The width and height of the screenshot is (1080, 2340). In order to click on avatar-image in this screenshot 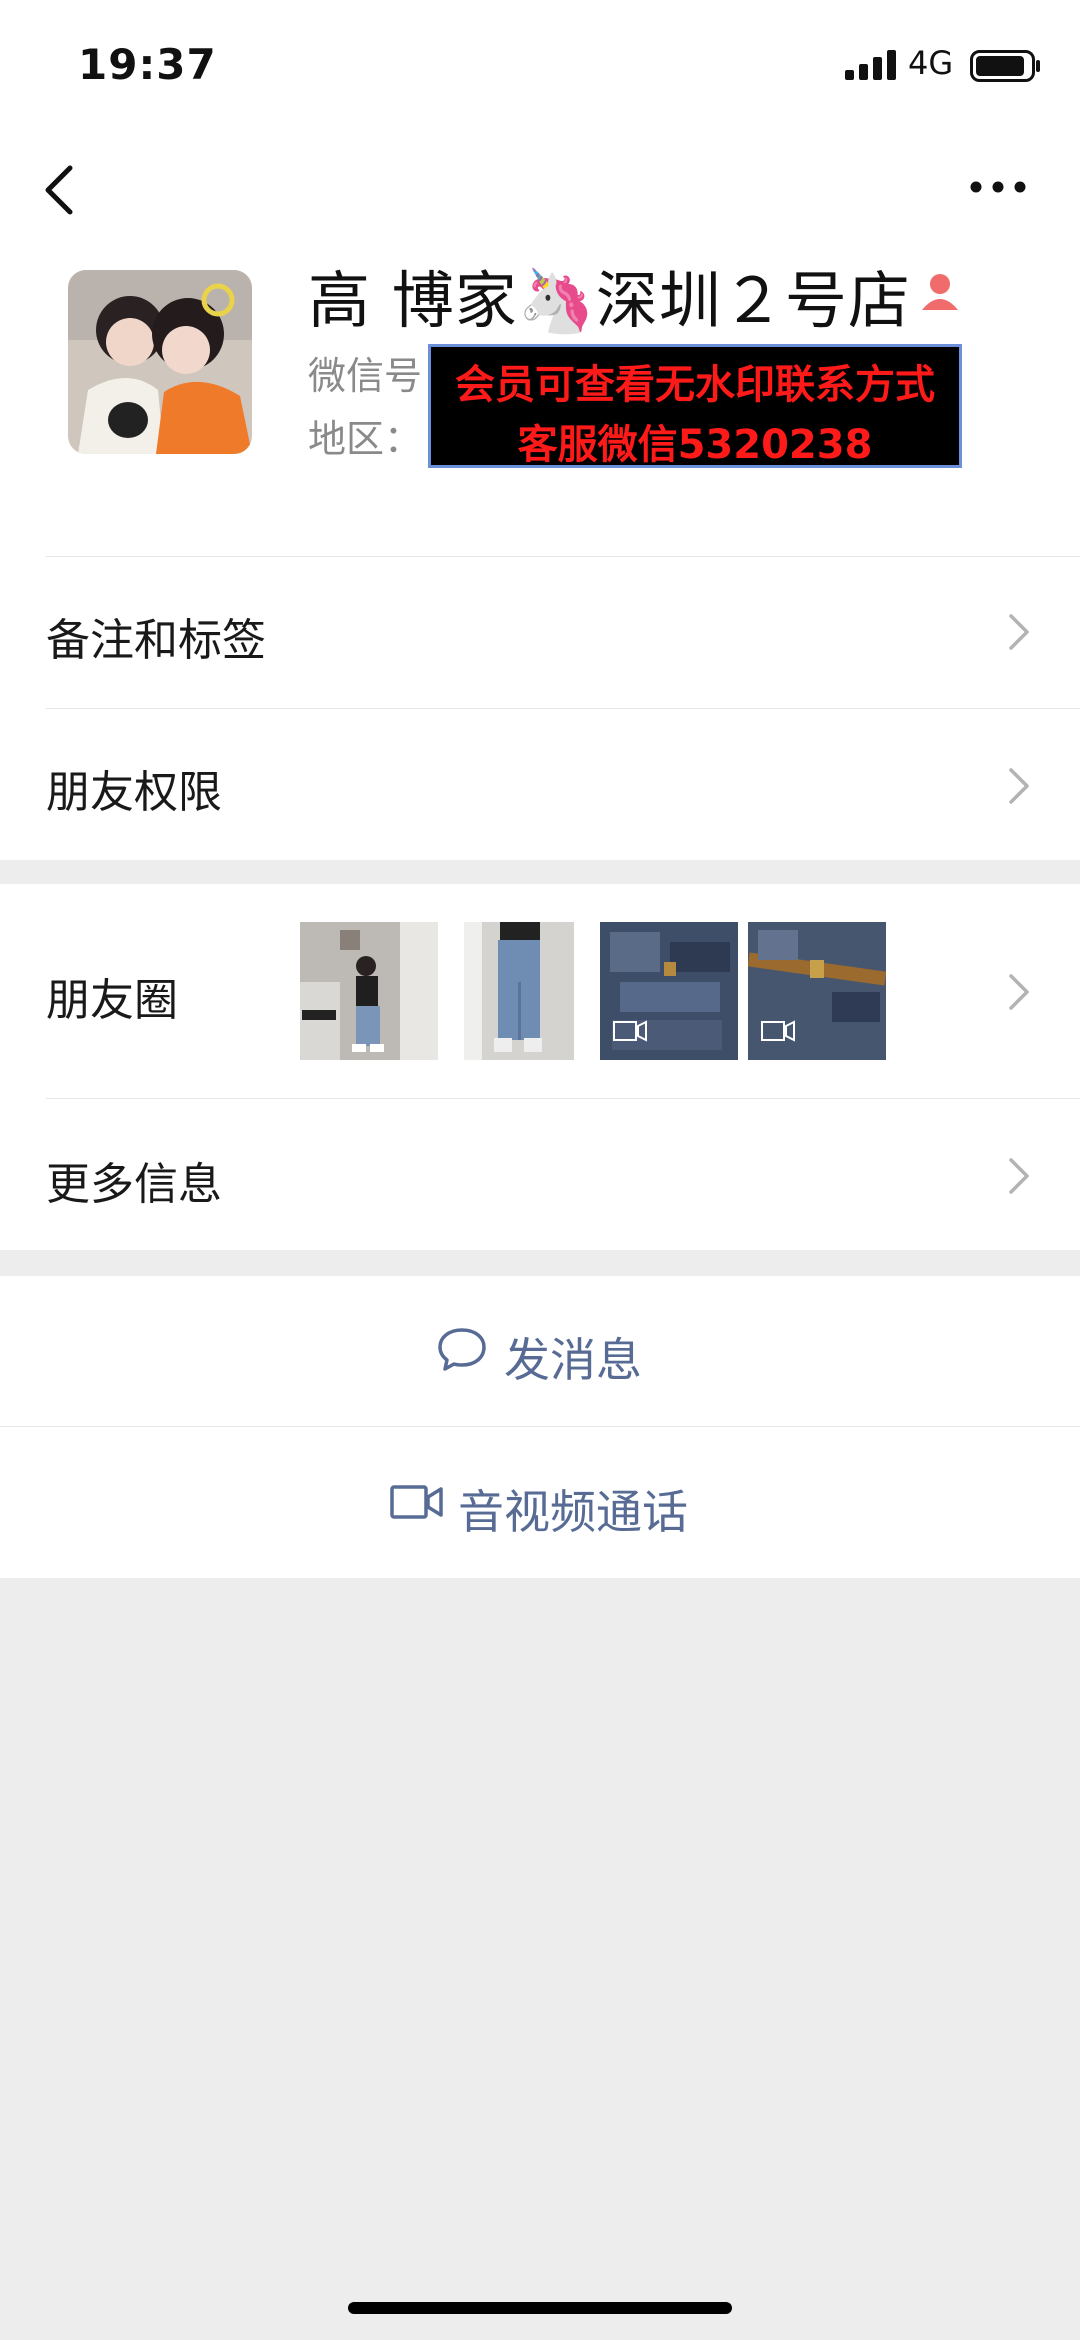, I will do `click(160, 362)`.